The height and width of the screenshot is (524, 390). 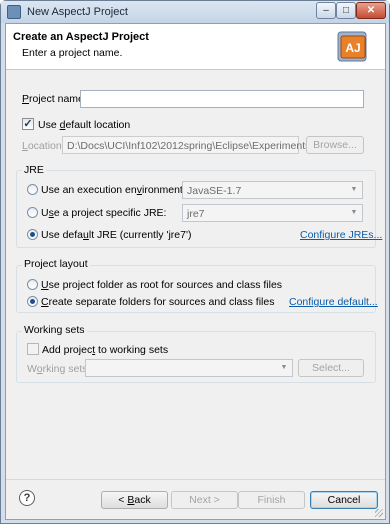 I want to click on location-label: Location:, so click(x=43, y=146).